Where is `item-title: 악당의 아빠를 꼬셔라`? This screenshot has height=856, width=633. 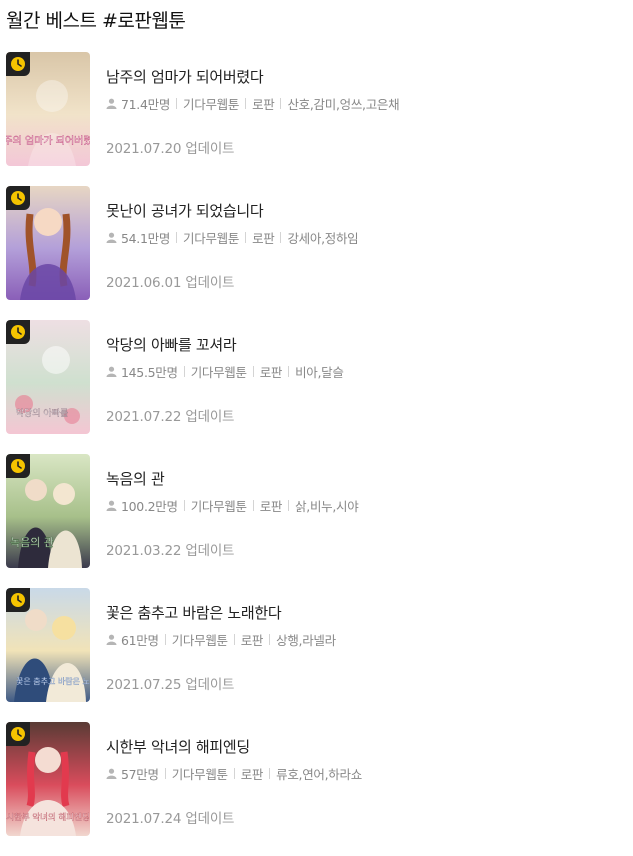 item-title: 악당의 아빠를 꼬셔라 is located at coordinates (225, 344).